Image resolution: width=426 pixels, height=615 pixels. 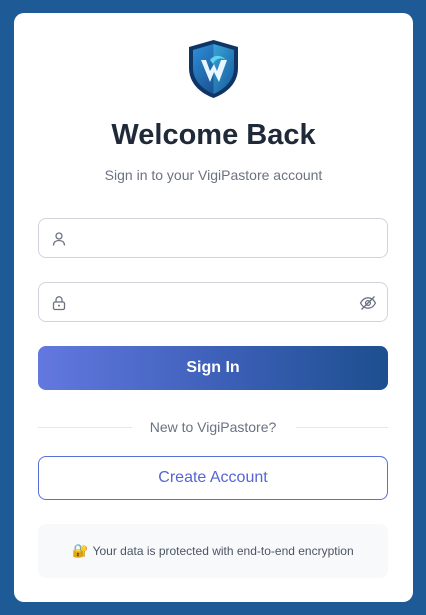 What do you see at coordinates (213, 478) in the screenshot?
I see `create-account-button: Create Account` at bounding box center [213, 478].